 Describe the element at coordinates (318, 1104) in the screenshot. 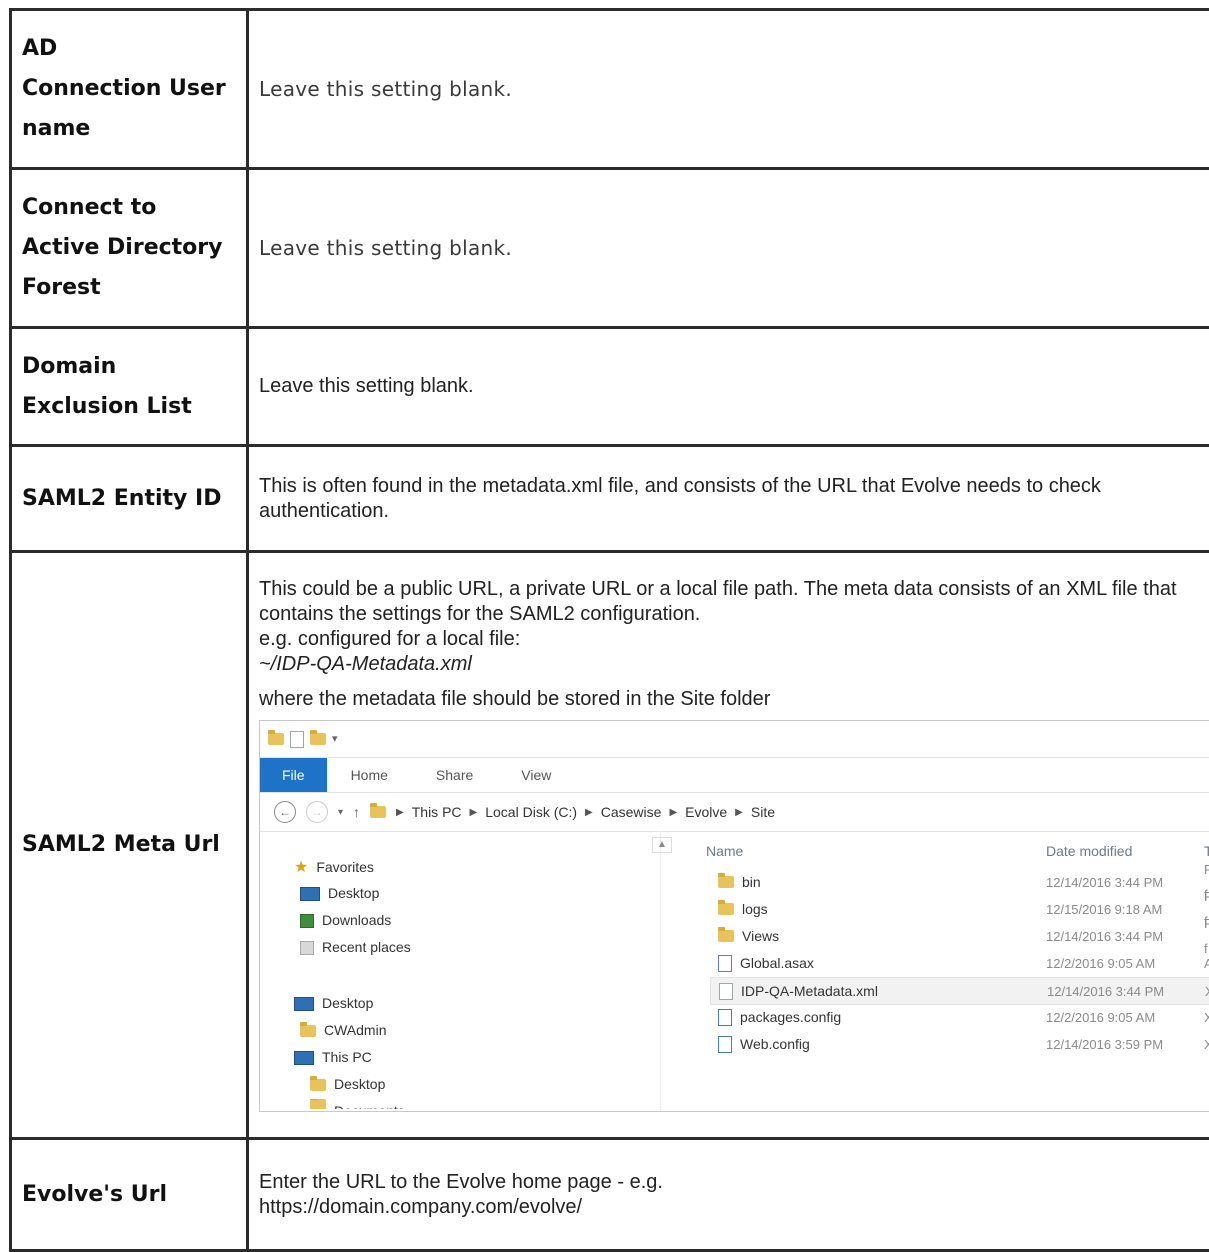

I see `documents-icon` at that location.